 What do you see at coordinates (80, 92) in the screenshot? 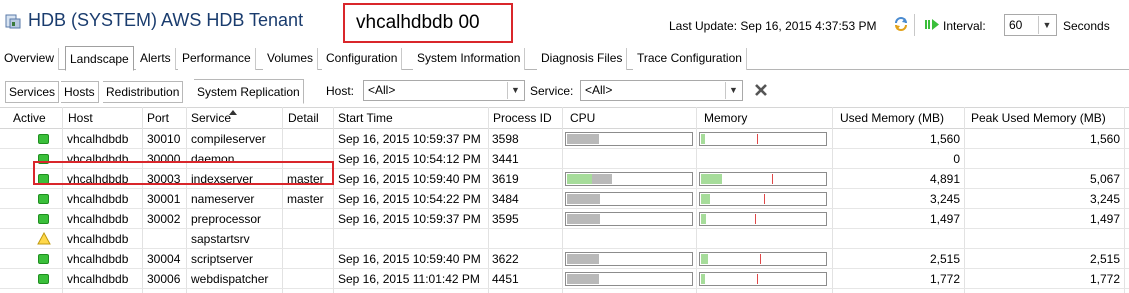
I see `subtab-hosts: Hosts` at bounding box center [80, 92].